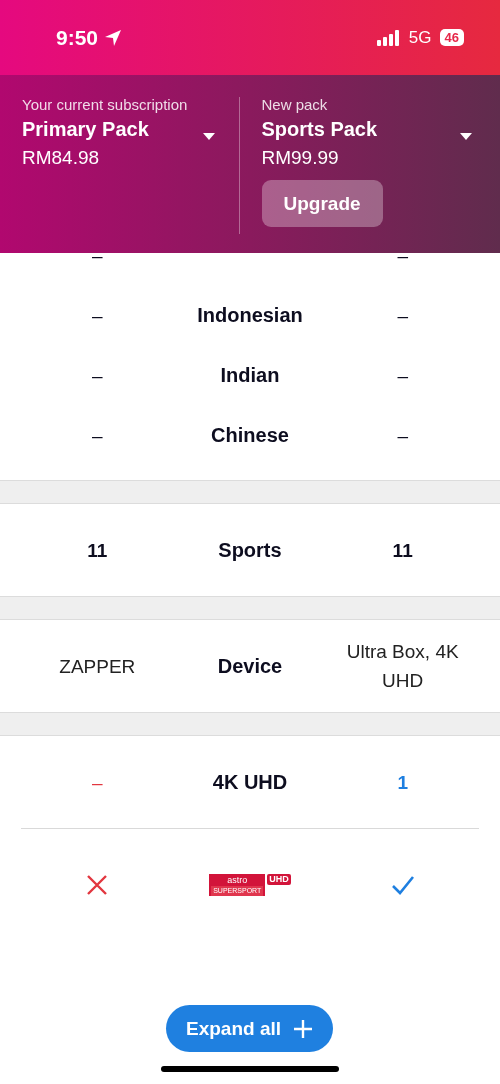 The width and height of the screenshot is (500, 1084). I want to click on battery-indicator: 46, so click(451, 37).